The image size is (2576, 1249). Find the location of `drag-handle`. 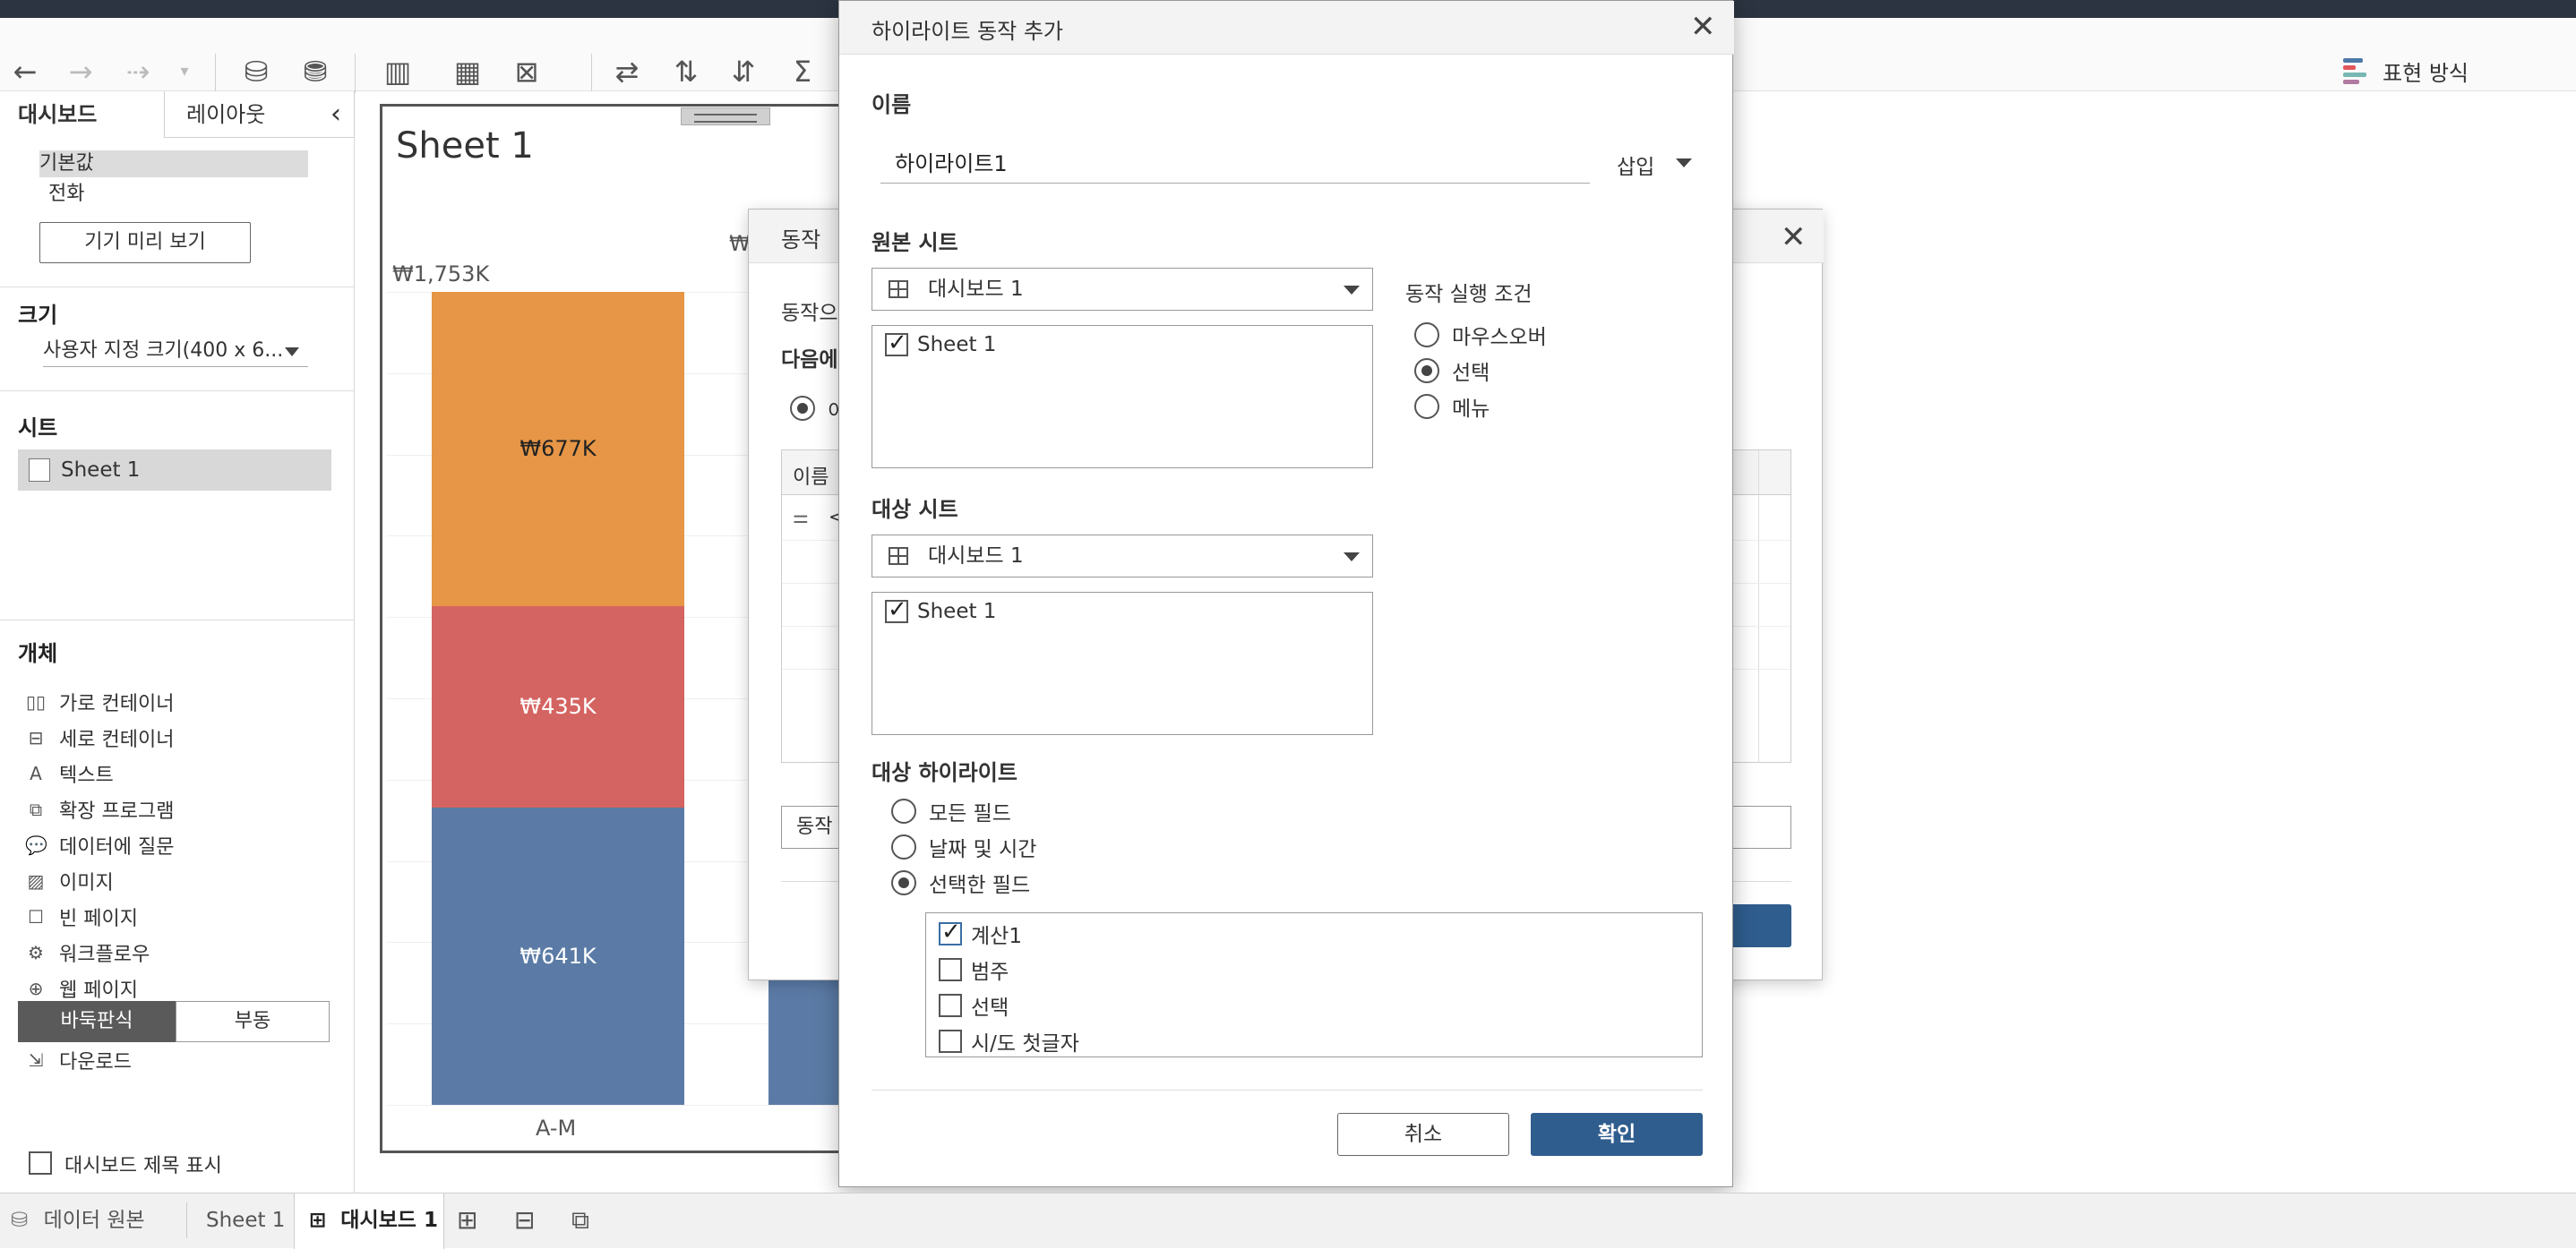

drag-handle is located at coordinates (725, 116).